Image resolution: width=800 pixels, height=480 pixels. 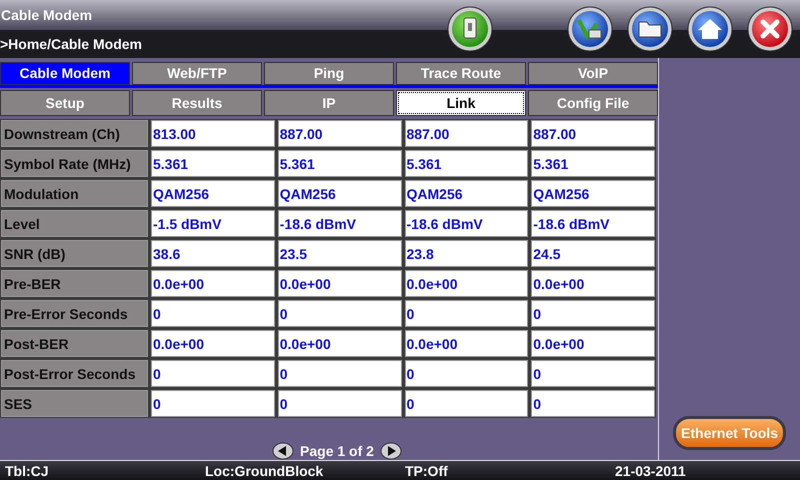 I want to click on tab: IP, so click(x=329, y=103).